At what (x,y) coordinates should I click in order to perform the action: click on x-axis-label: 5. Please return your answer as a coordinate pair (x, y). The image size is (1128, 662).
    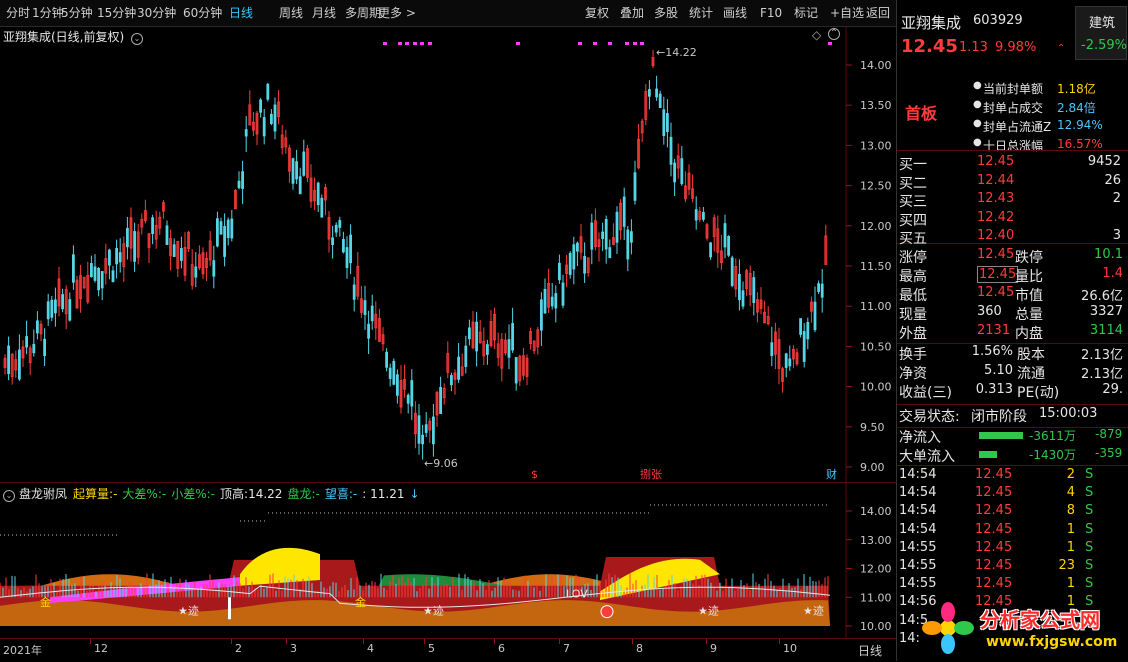
    Looking at the image, I should click on (431, 648).